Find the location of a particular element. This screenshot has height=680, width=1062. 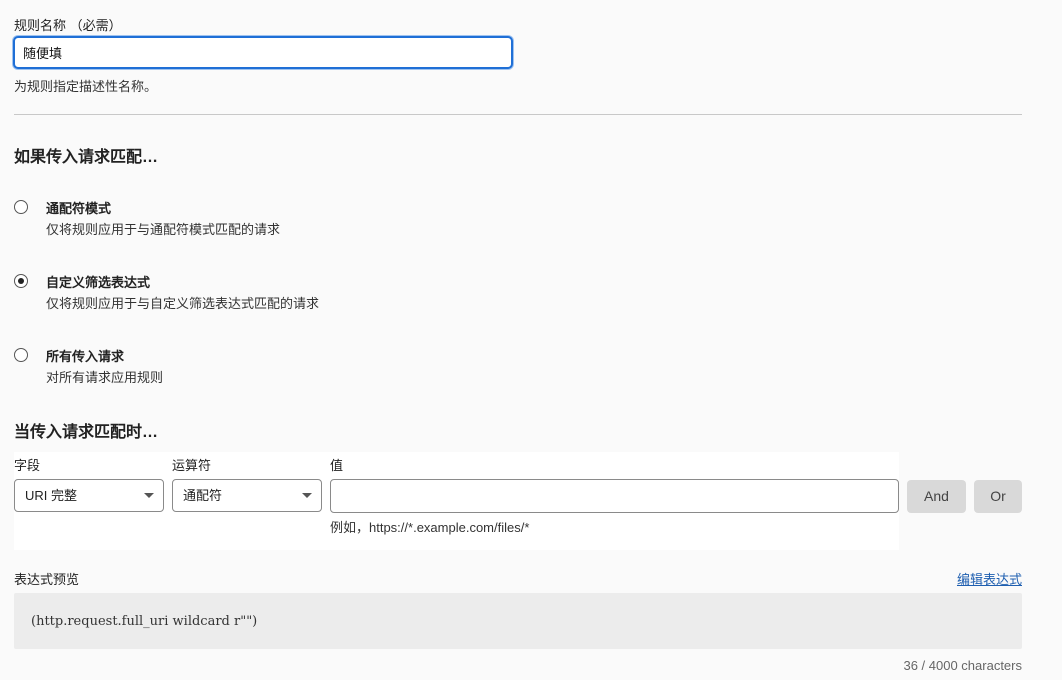

operator-label: 运算符 is located at coordinates (192, 465).